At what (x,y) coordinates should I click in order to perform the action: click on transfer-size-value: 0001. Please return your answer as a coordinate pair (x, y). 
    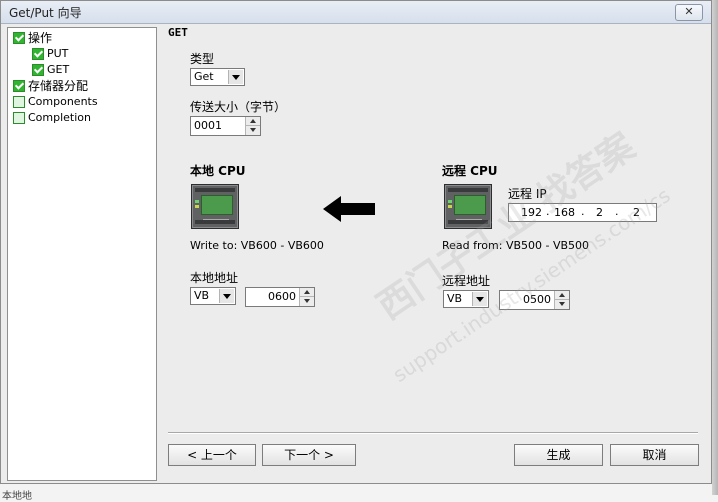
    Looking at the image, I should click on (208, 125).